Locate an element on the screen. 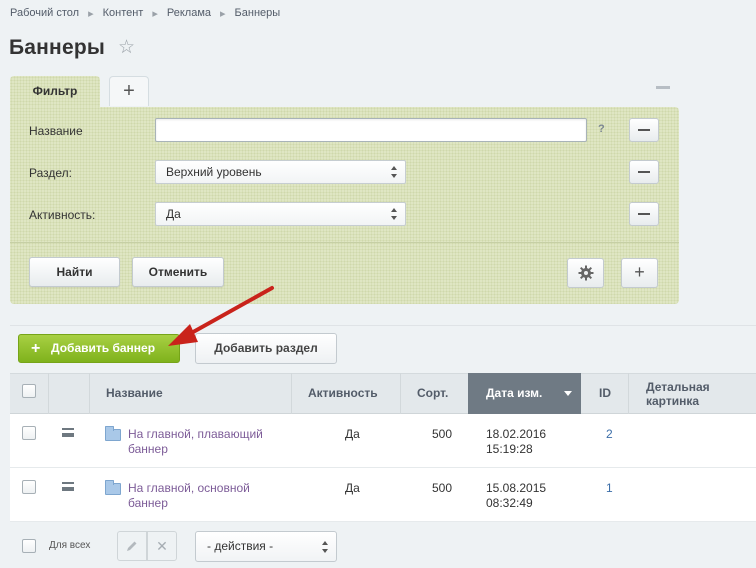 The image size is (756, 568). actions-select: - действия - is located at coordinates (266, 546).